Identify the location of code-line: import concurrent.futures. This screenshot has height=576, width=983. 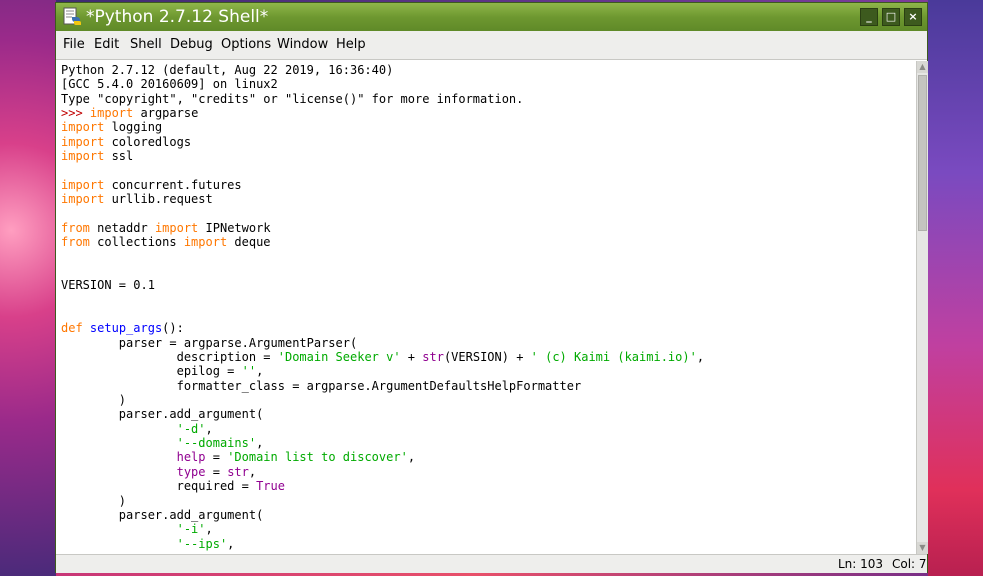
(151, 185).